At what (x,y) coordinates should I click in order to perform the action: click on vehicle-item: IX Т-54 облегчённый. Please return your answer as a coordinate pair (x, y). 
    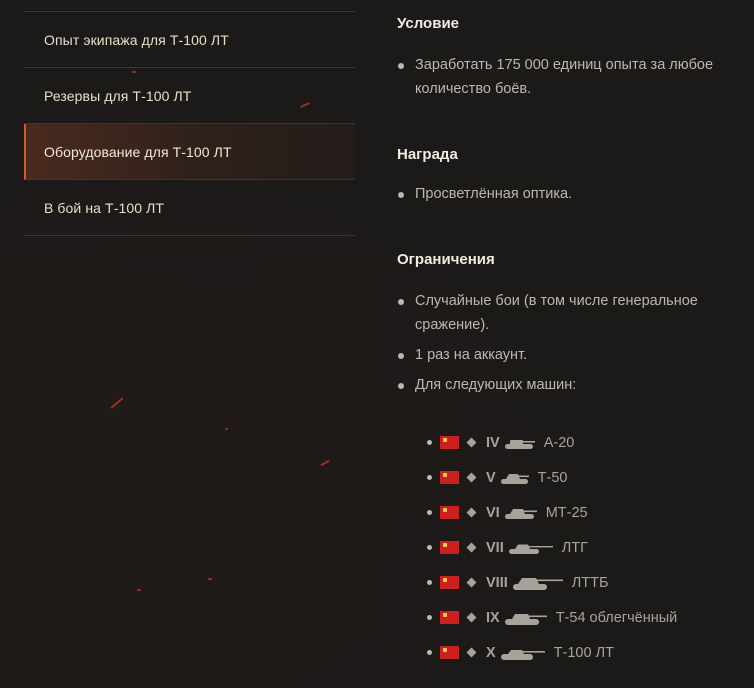
    Looking at the image, I should click on (583, 617).